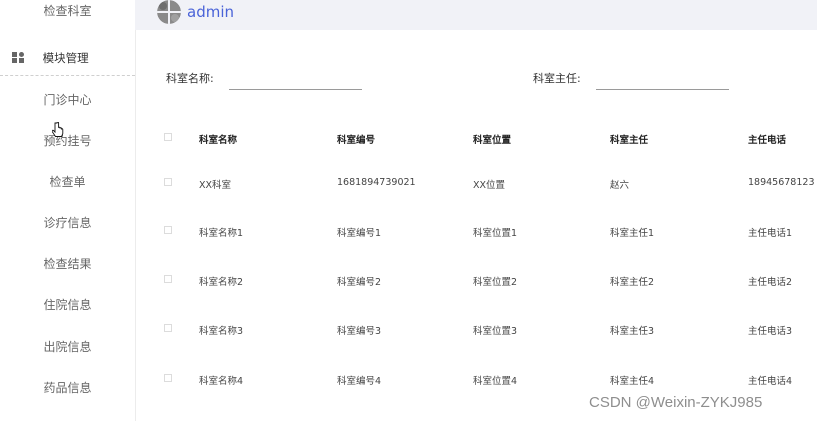 The height and width of the screenshot is (421, 817). Describe the element at coordinates (190, 78) in the screenshot. I see `dept-name-label: 科室名称:` at that location.